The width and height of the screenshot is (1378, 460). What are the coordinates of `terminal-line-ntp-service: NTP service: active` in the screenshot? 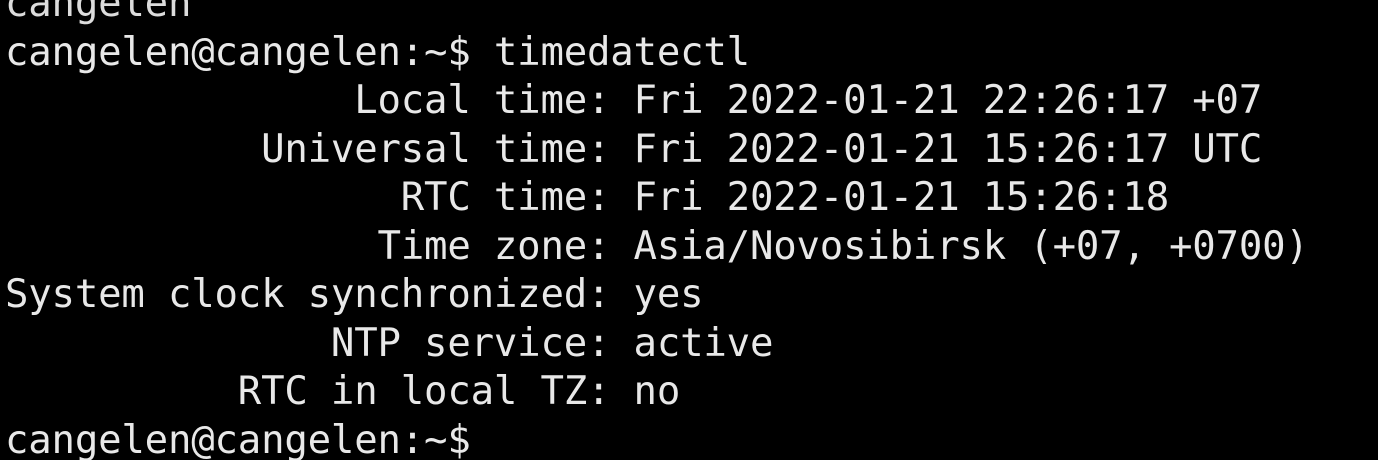 It's located at (389, 343).